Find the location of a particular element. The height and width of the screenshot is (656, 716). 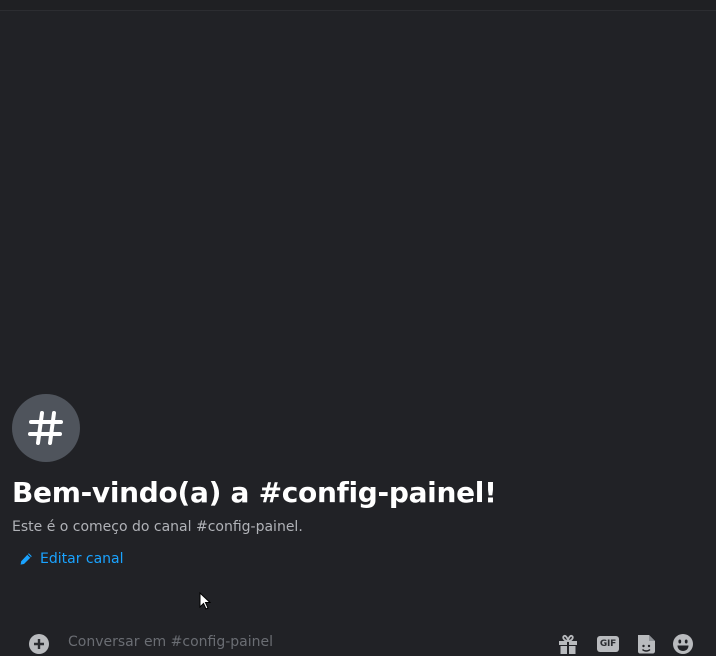

add-attachment-button is located at coordinates (39, 644).